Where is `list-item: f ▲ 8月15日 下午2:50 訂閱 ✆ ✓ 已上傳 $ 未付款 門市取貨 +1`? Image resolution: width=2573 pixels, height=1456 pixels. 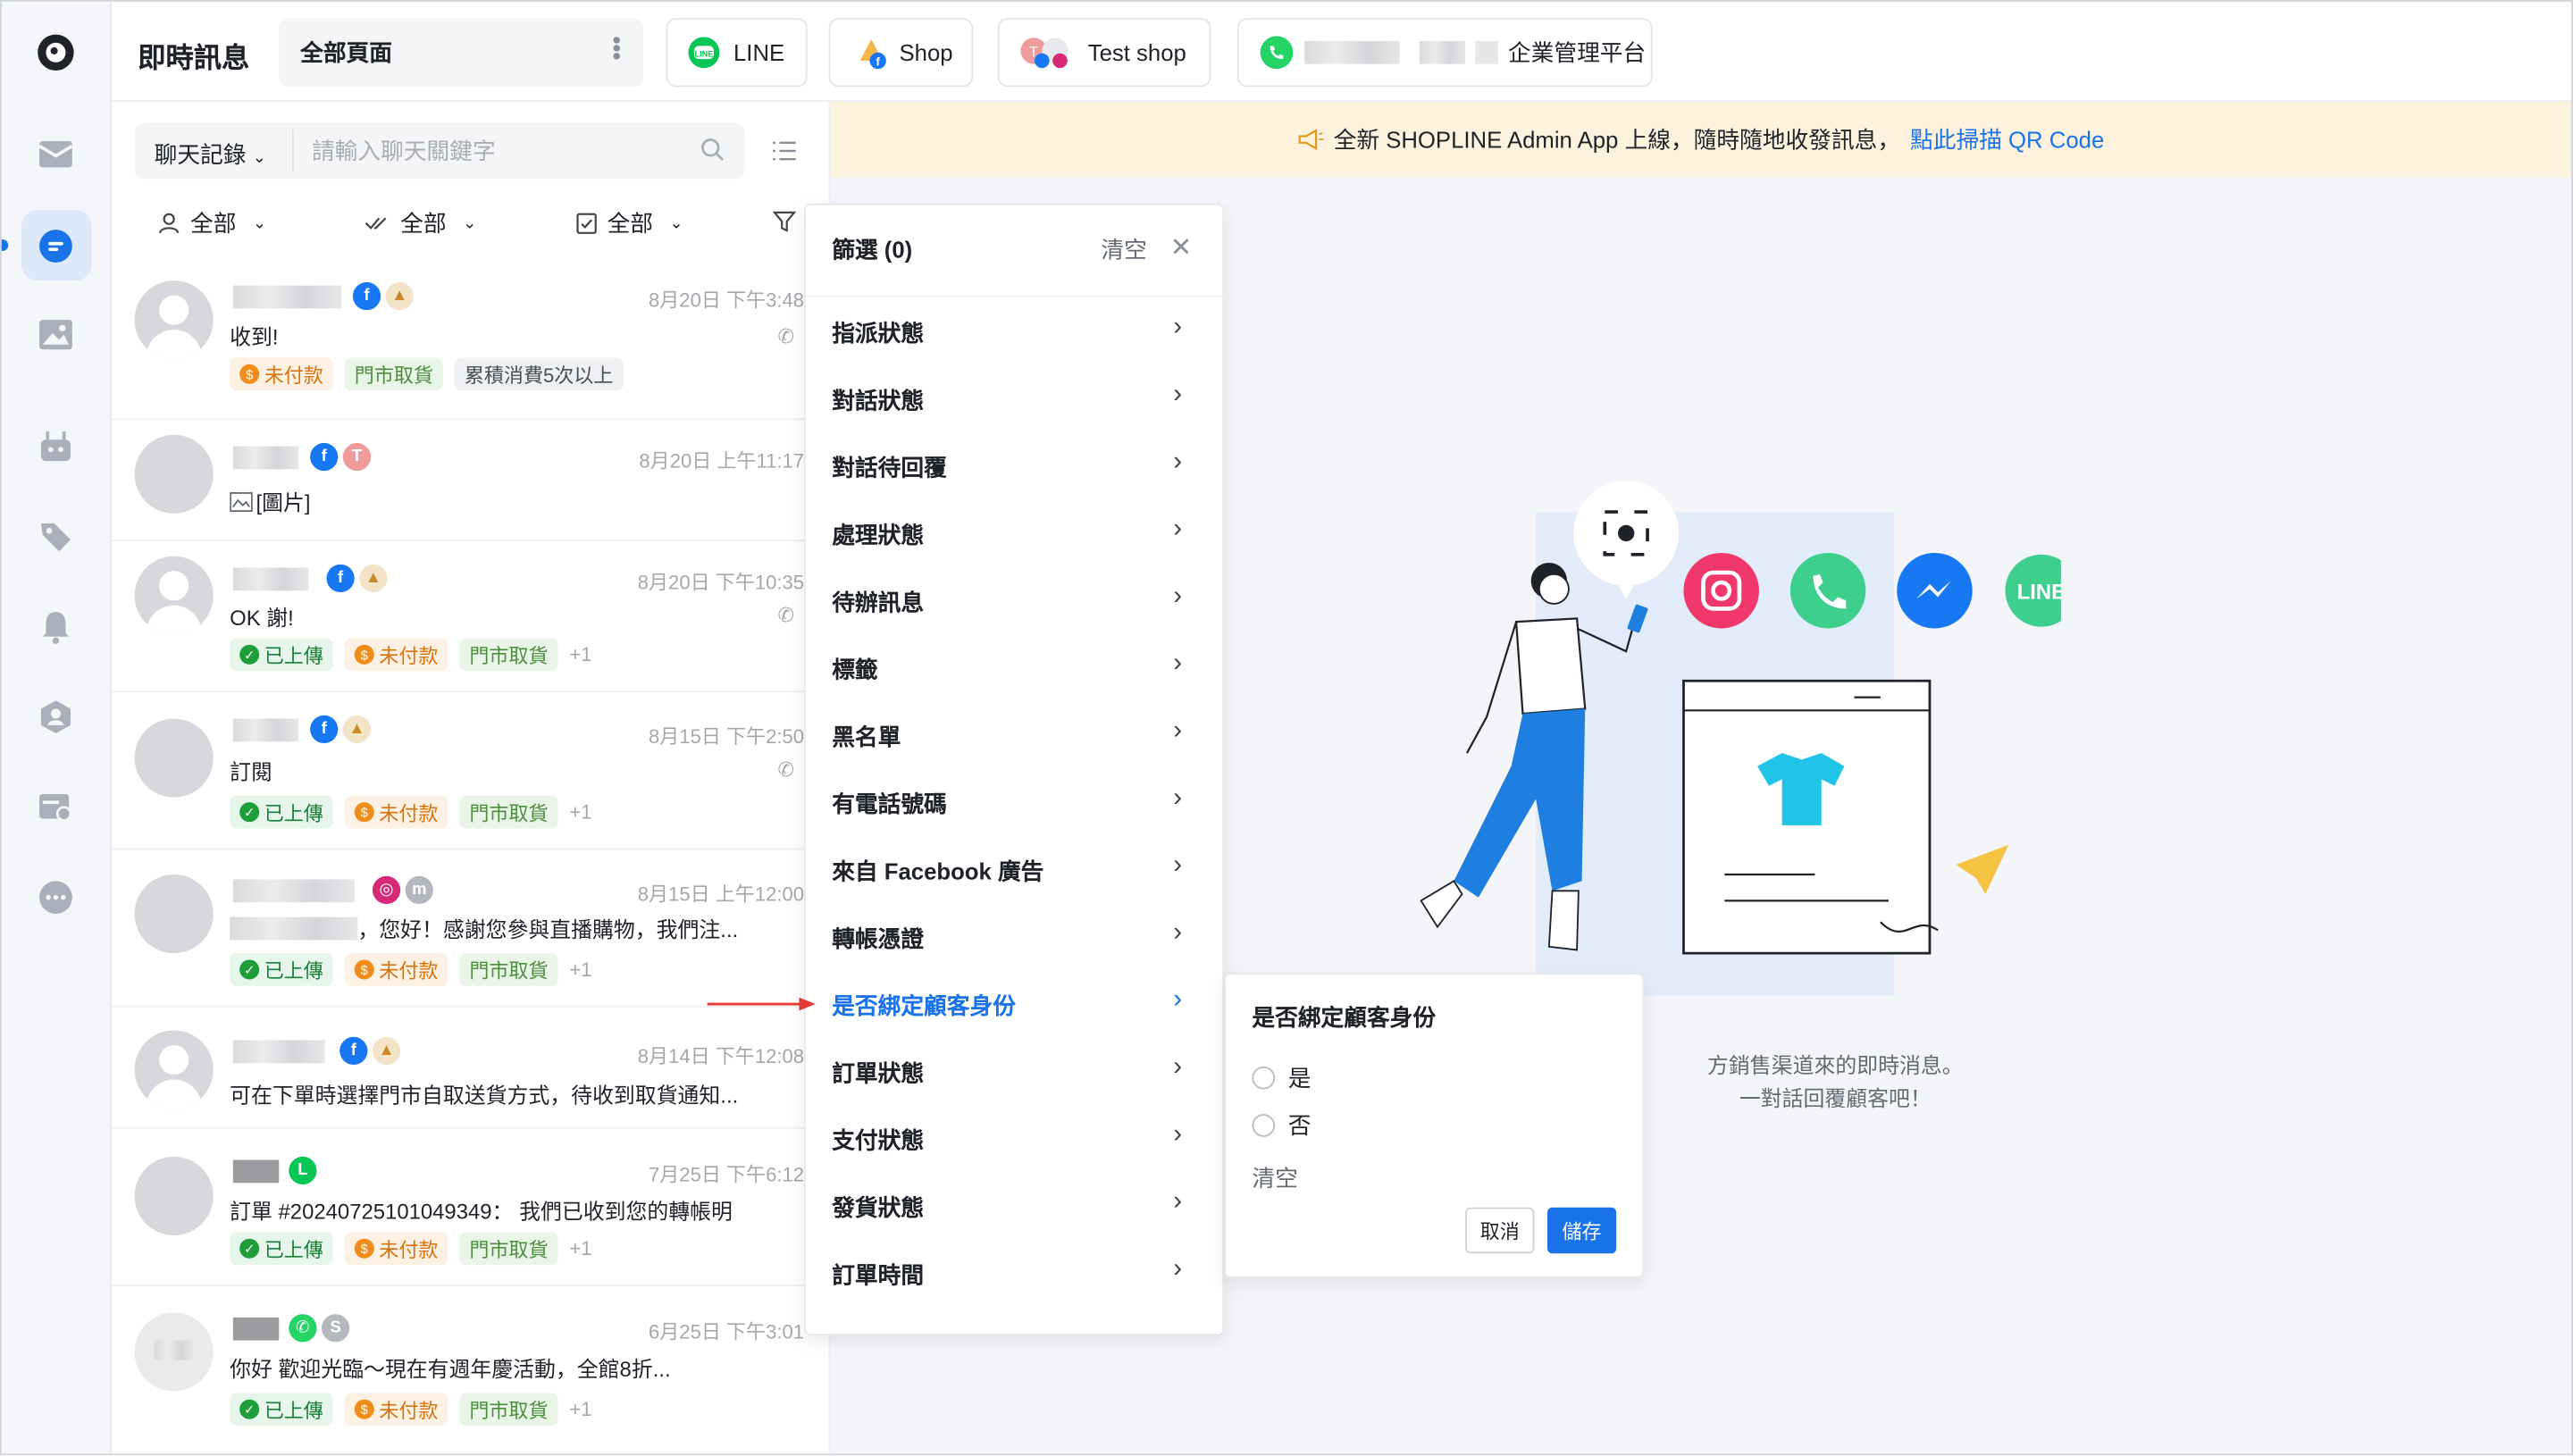
list-item: f ▲ 8月15日 下午2:50 訂閱 ✆ ✓ 已上傳 $ 未付款 門市取貨 +1 is located at coordinates (471, 771).